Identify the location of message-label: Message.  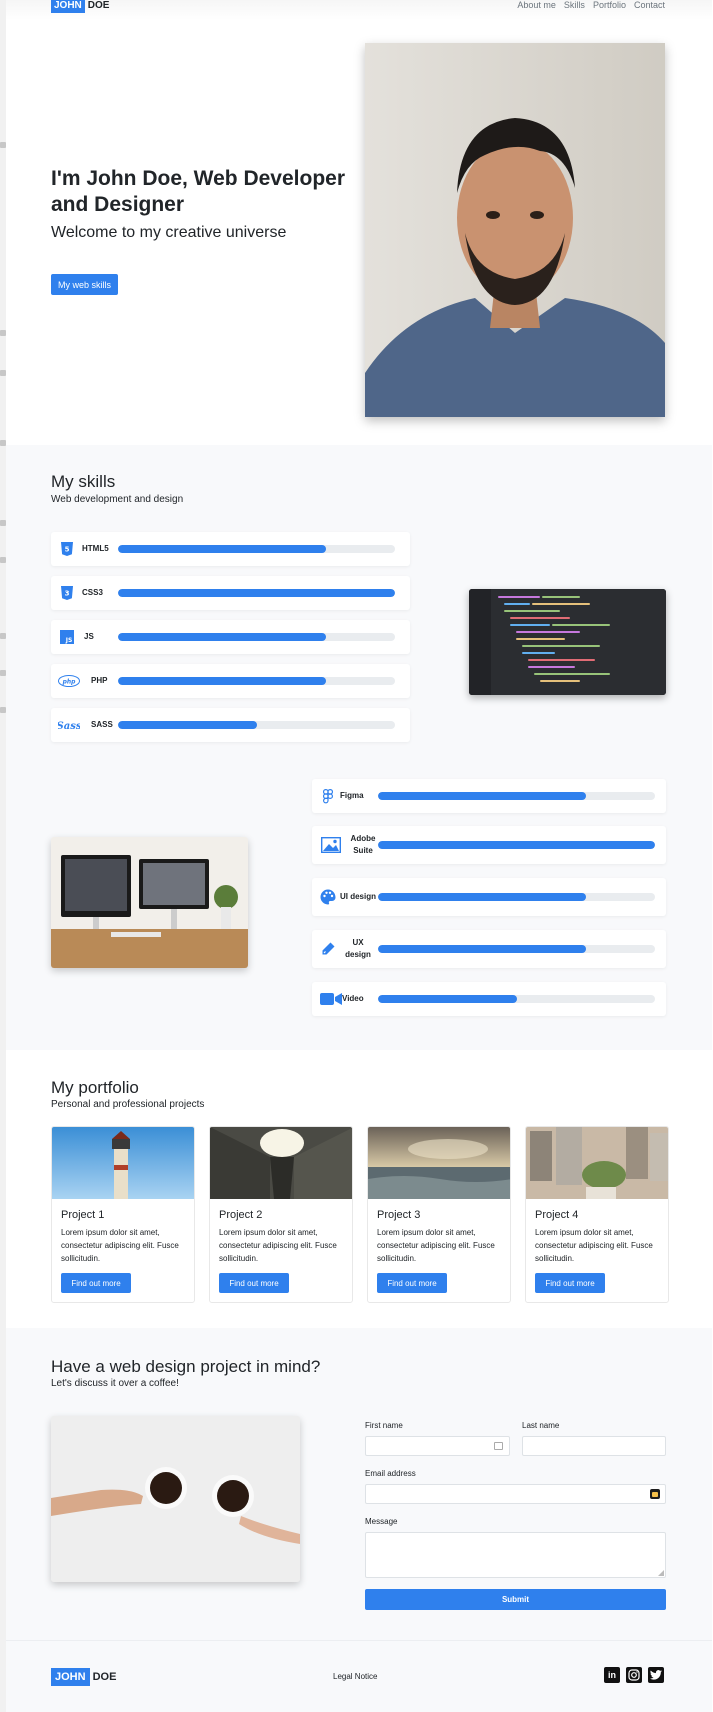
(381, 1521).